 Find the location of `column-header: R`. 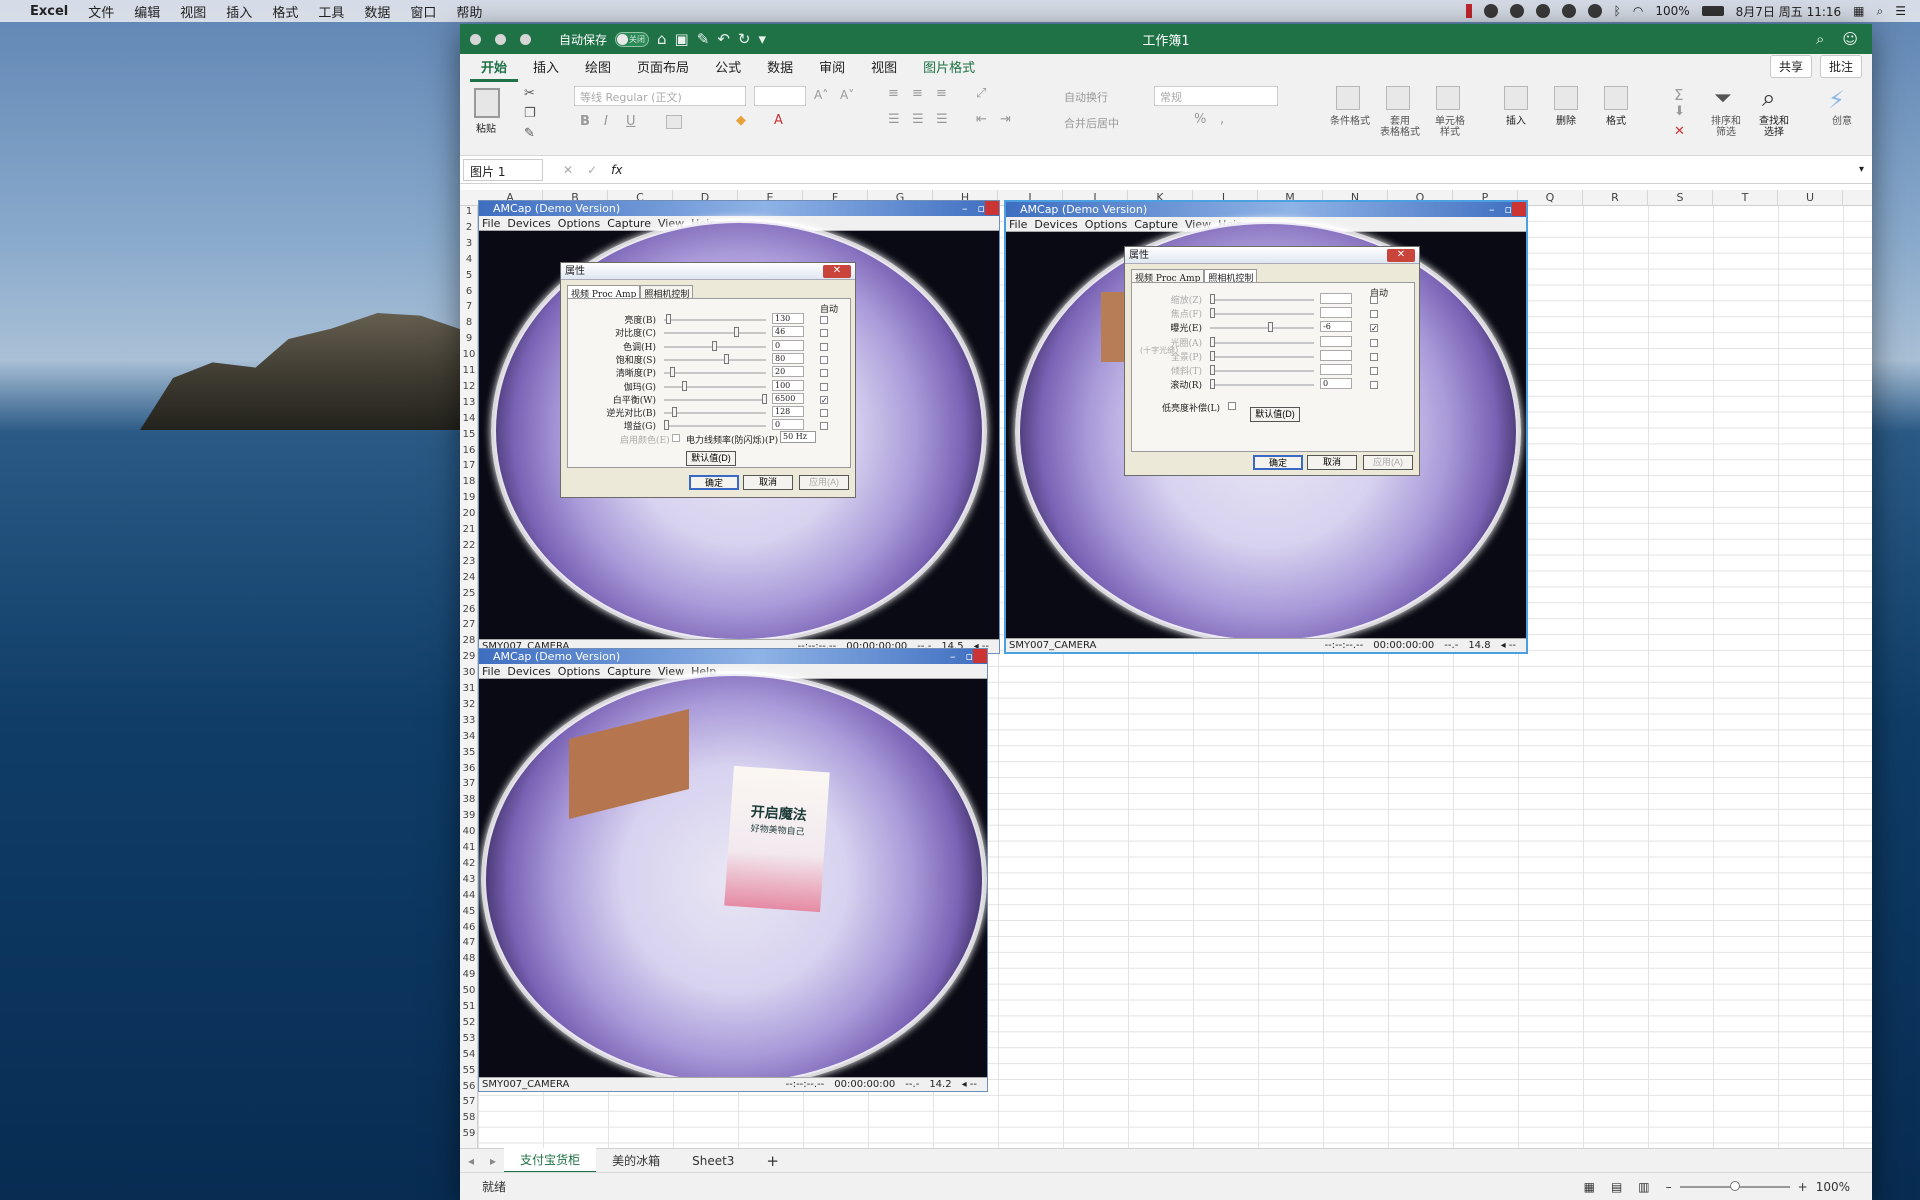

column-header: R is located at coordinates (1615, 198).